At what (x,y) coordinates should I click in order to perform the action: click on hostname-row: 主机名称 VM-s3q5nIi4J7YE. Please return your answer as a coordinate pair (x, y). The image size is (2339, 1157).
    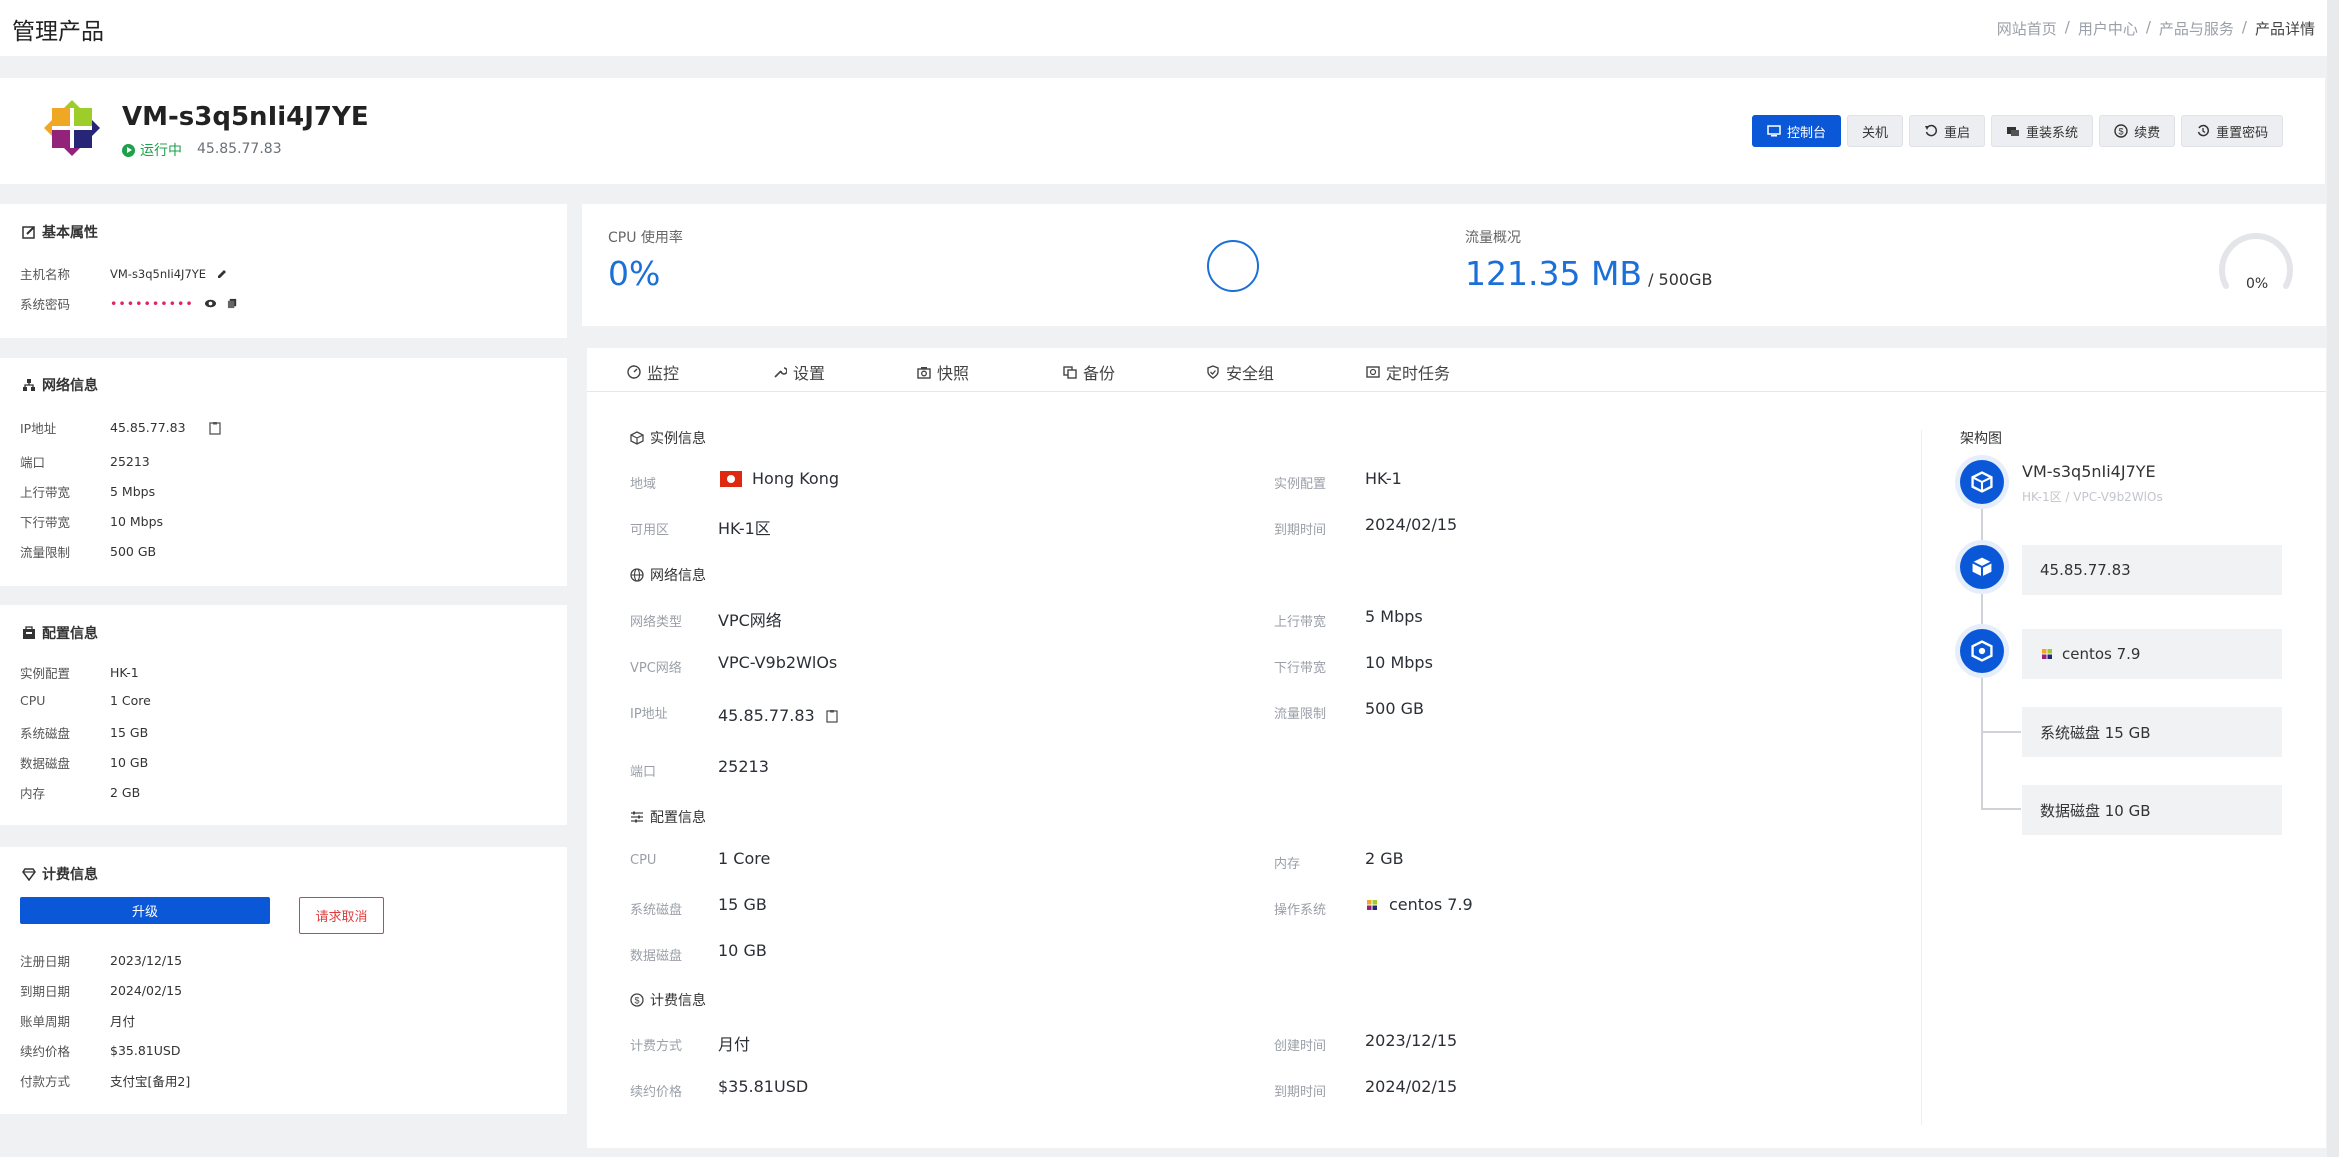
    Looking at the image, I should click on (124, 273).